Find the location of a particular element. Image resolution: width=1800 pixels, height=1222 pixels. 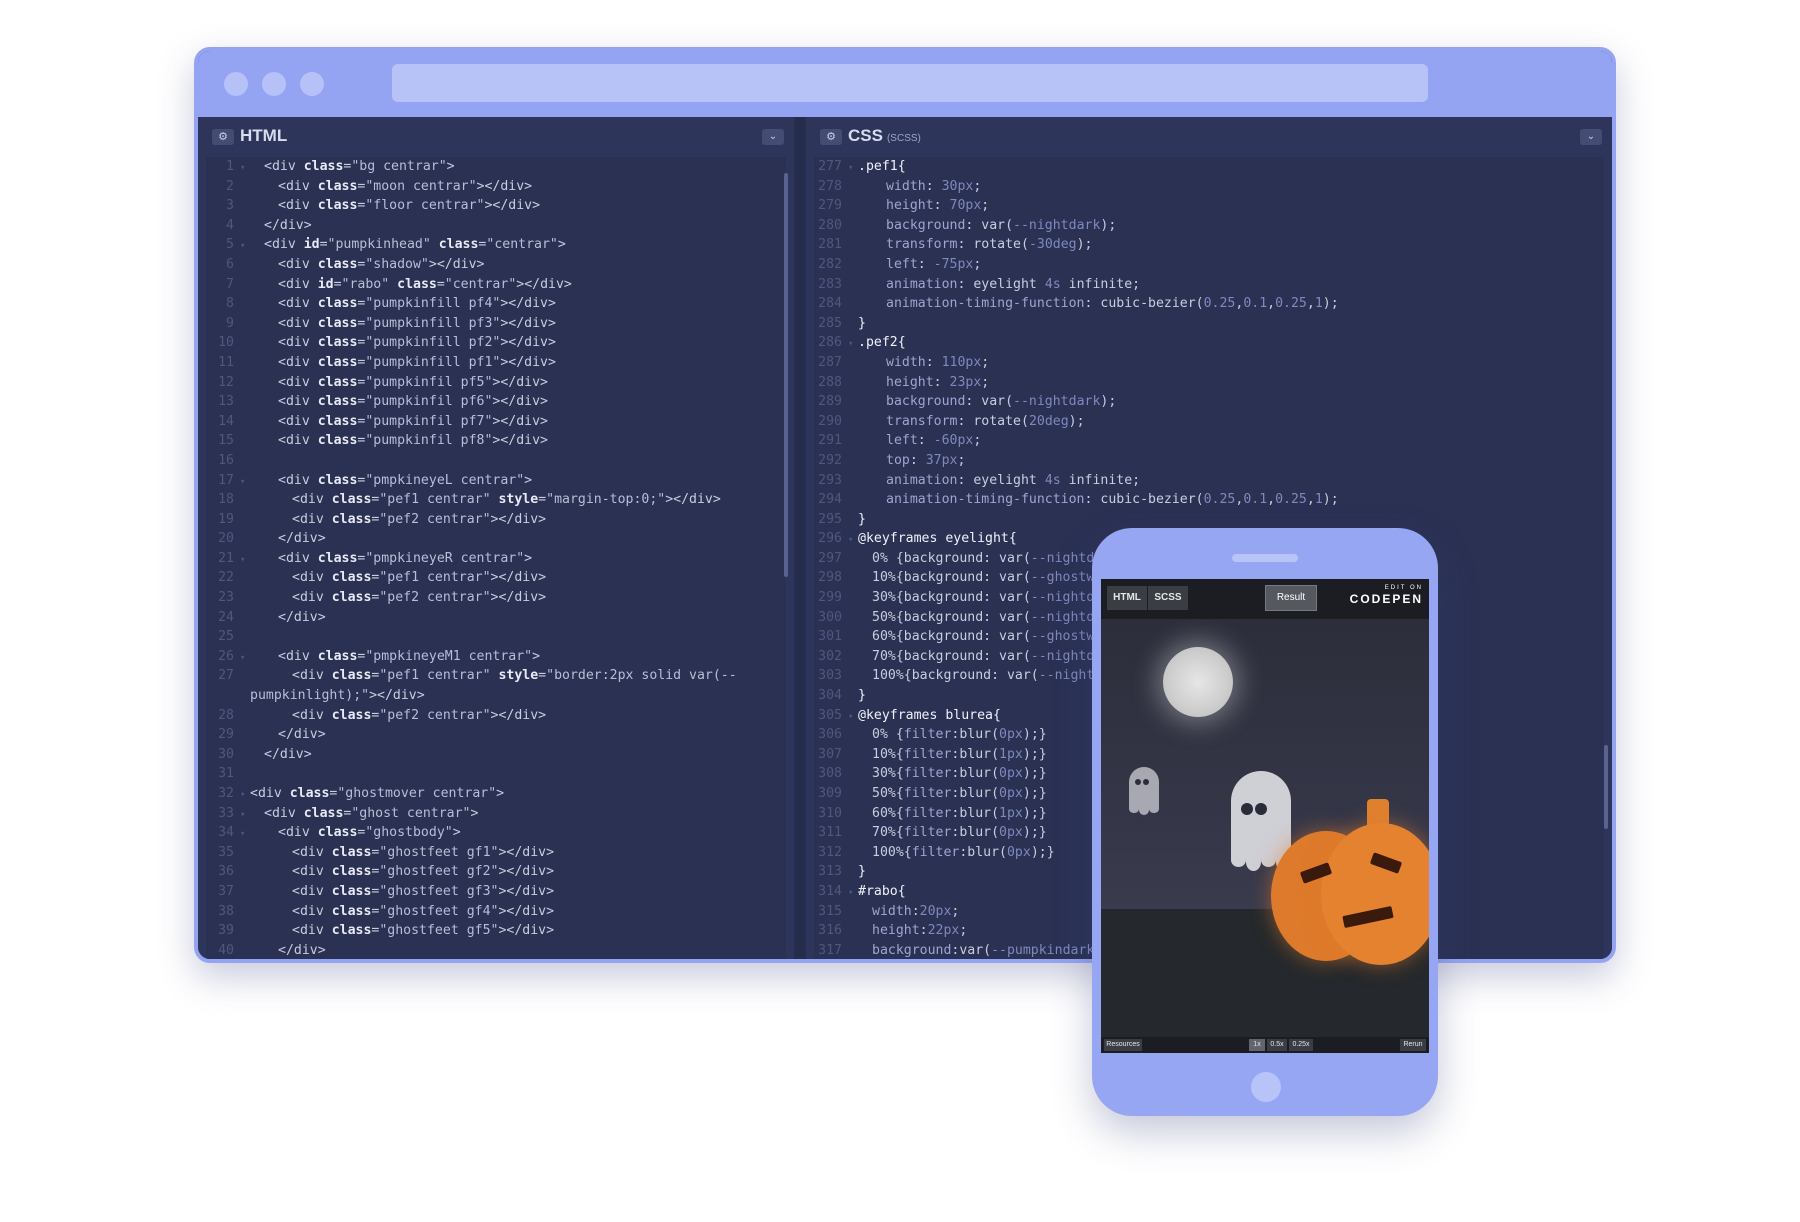

code-line: 5 ▾ <div id="pumpkinhead" class="centrar"> is located at coordinates (496, 245).